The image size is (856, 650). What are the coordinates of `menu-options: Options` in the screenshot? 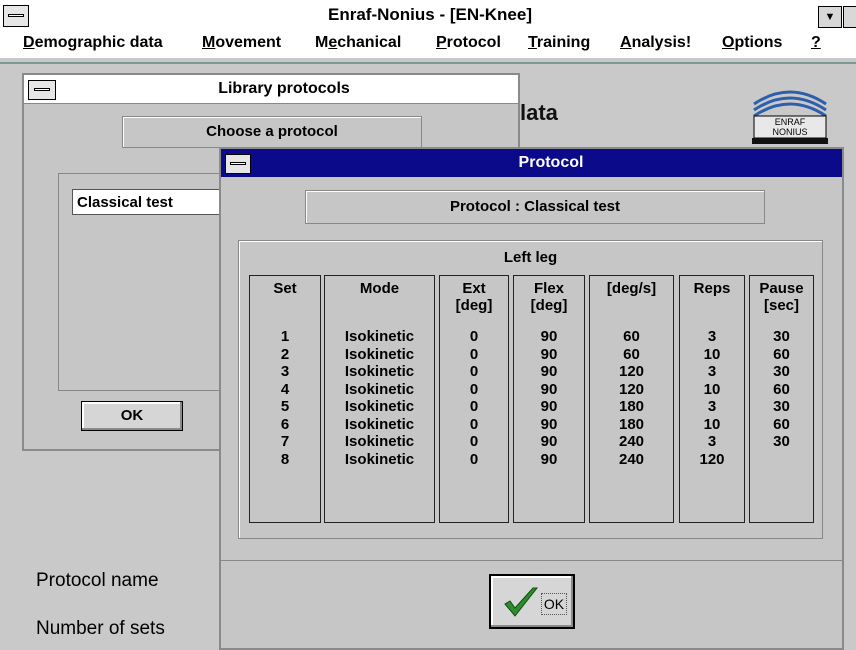 It's located at (752, 43).